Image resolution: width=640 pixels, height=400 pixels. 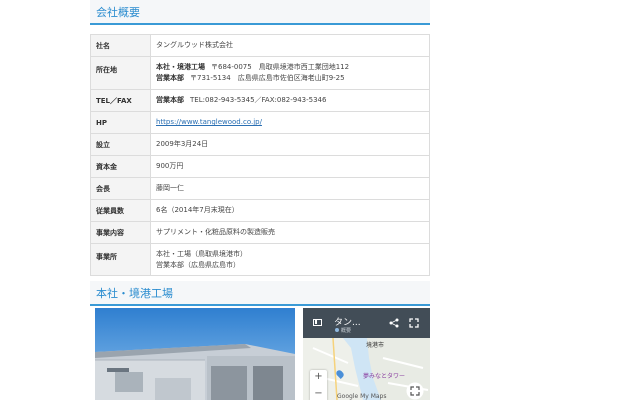 What do you see at coordinates (170, 188) in the screenshot?
I see `row-value: 藤岡一仁` at bounding box center [170, 188].